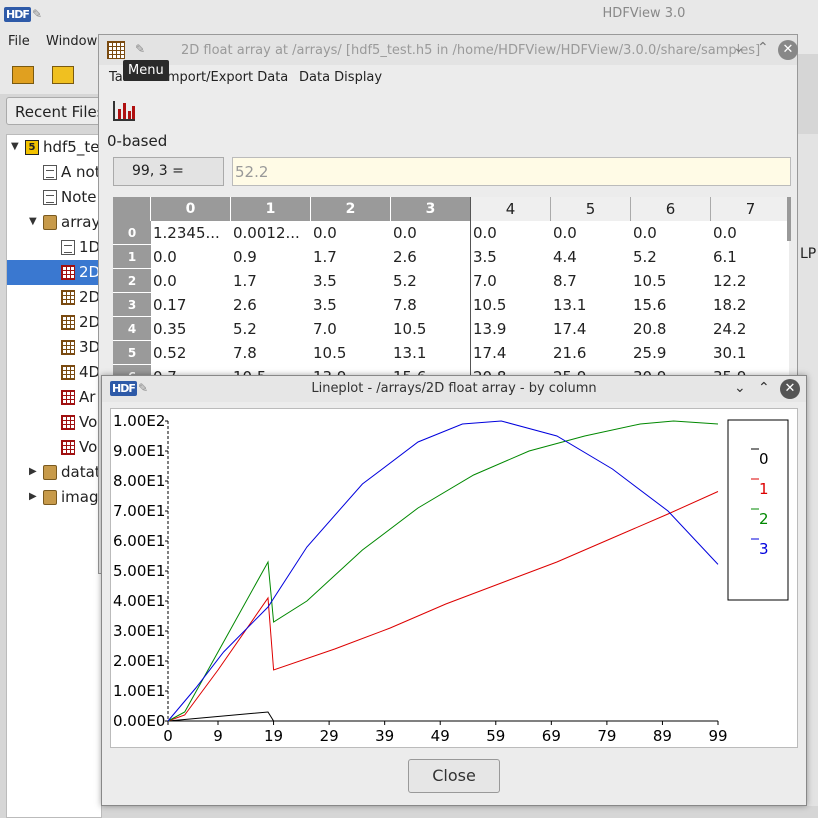 This screenshot has width=818, height=818. I want to click on table-cell: 30.1, so click(750, 353).